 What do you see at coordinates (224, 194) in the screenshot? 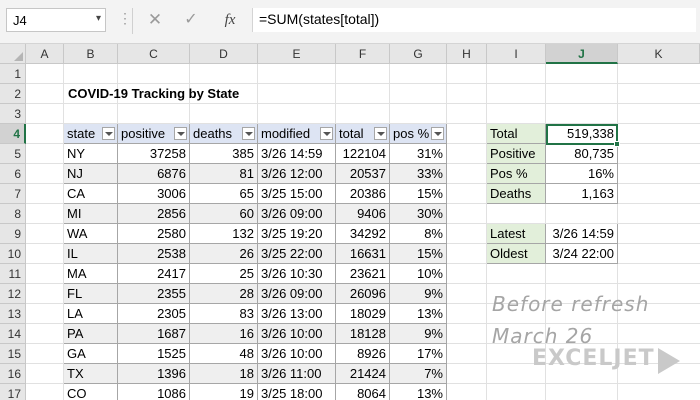
I see `table-cell: 65` at bounding box center [224, 194].